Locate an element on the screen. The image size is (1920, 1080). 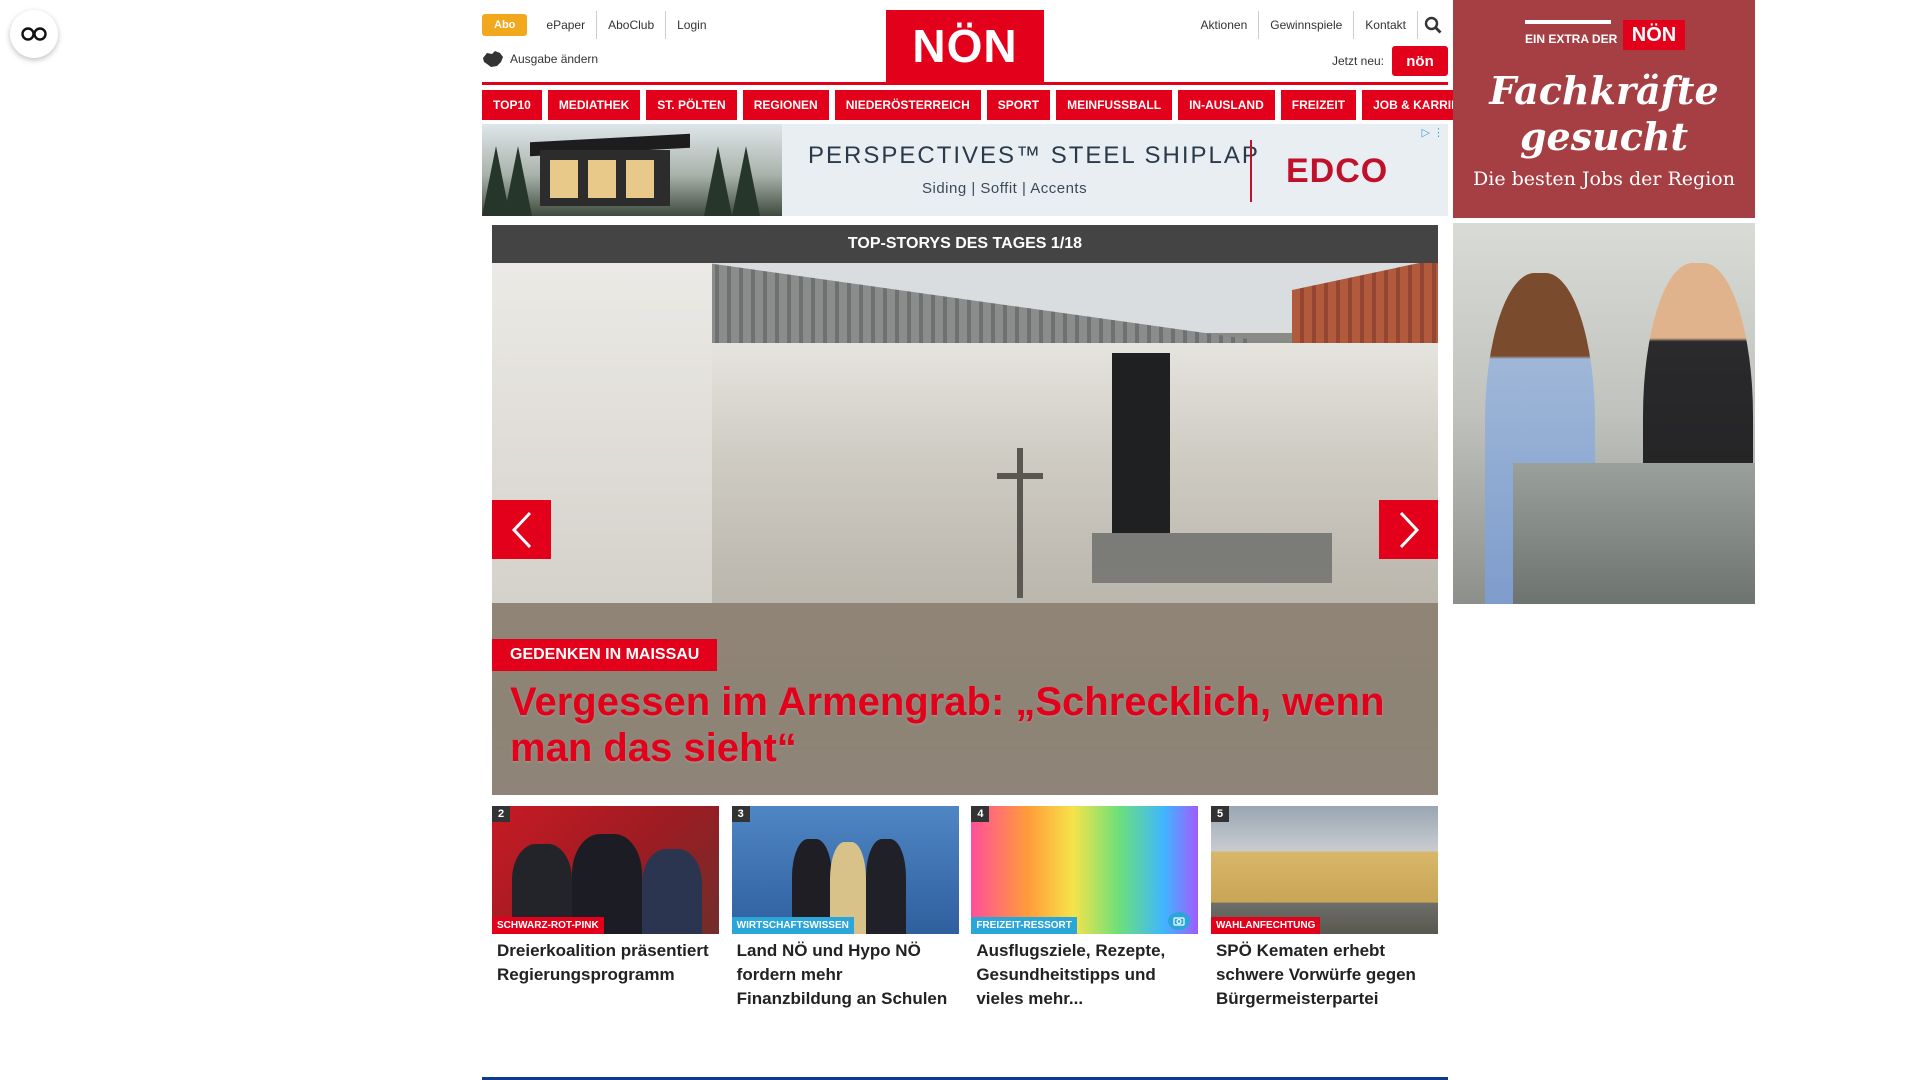
camera-icon is located at coordinates (1179, 921).